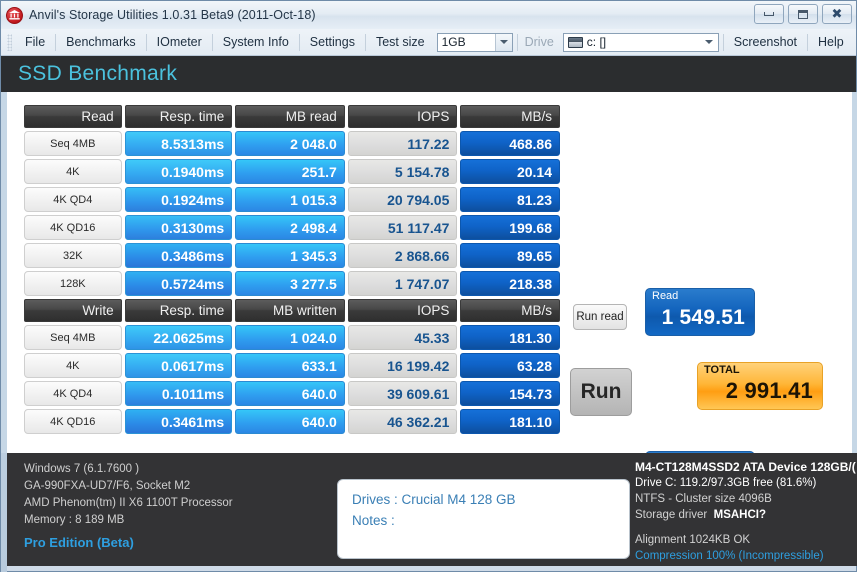  Describe the element at coordinates (601, 392) in the screenshot. I see `run-button: Run` at that location.